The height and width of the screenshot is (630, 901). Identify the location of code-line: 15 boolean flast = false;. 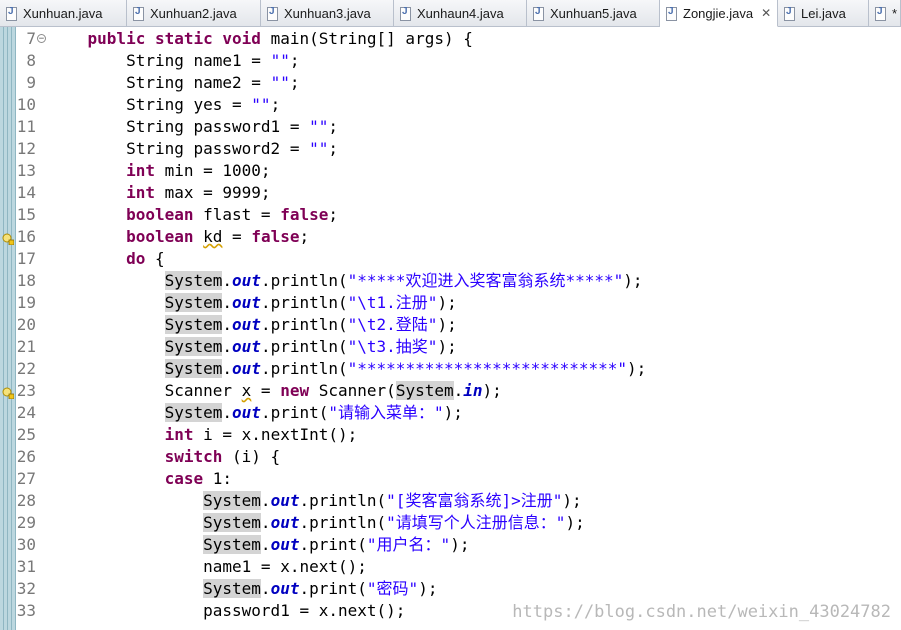
(450, 215).